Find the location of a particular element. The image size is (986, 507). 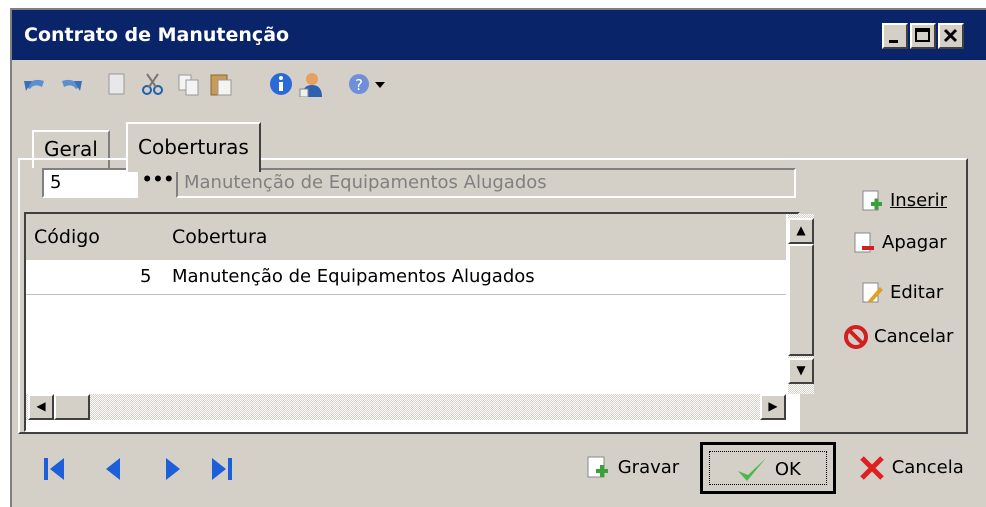

previous-record-icon is located at coordinates (115, 469).